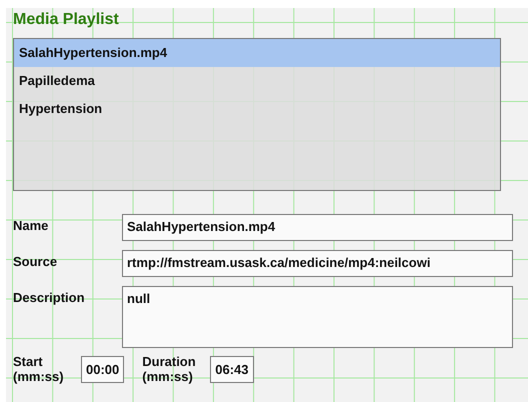  I want to click on playlist-item: Papilledema, so click(257, 81).